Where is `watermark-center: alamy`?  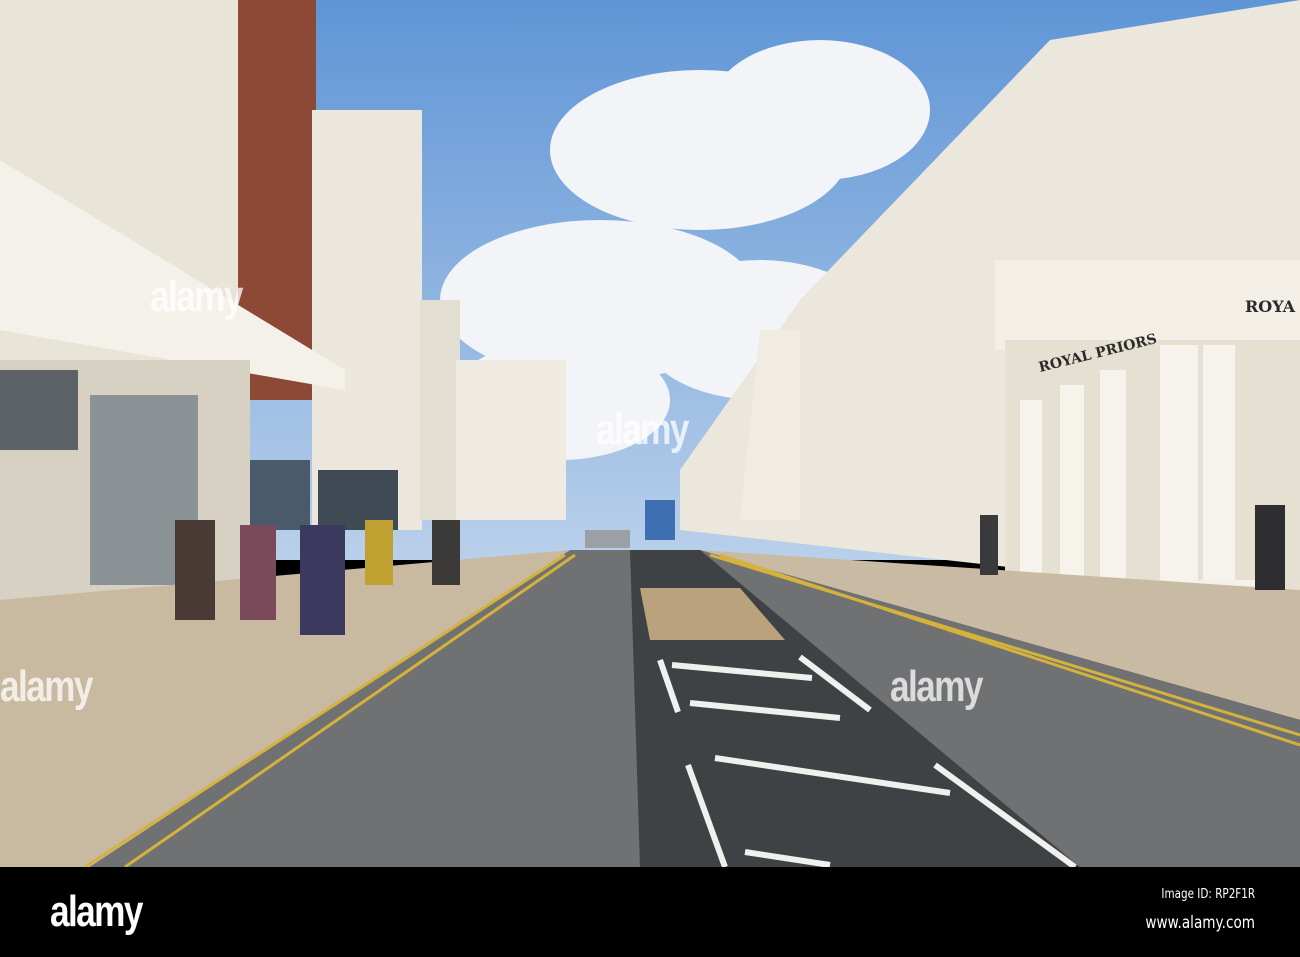 watermark-center: alamy is located at coordinates (642, 429).